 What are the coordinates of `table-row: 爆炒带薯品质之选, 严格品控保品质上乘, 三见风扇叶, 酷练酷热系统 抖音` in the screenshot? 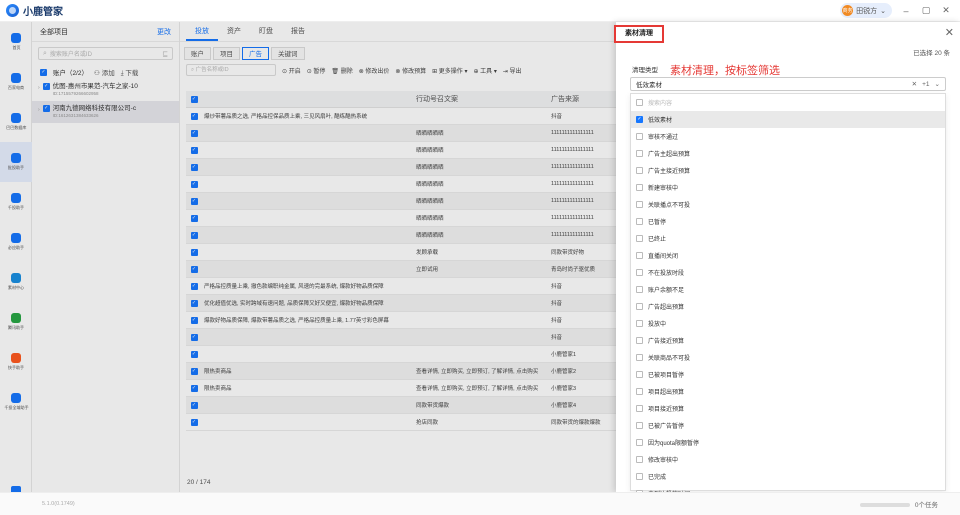 It's located at (401, 116).